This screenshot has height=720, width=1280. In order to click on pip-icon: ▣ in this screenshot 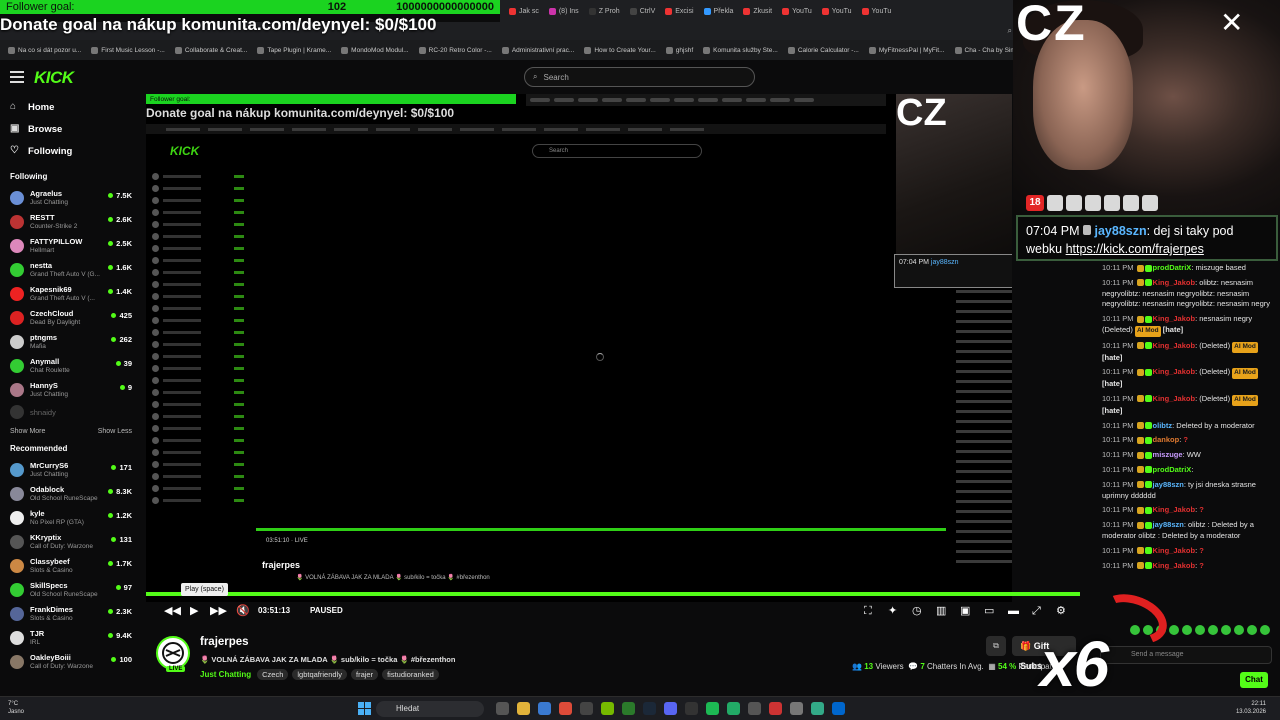, I will do `click(965, 611)`.